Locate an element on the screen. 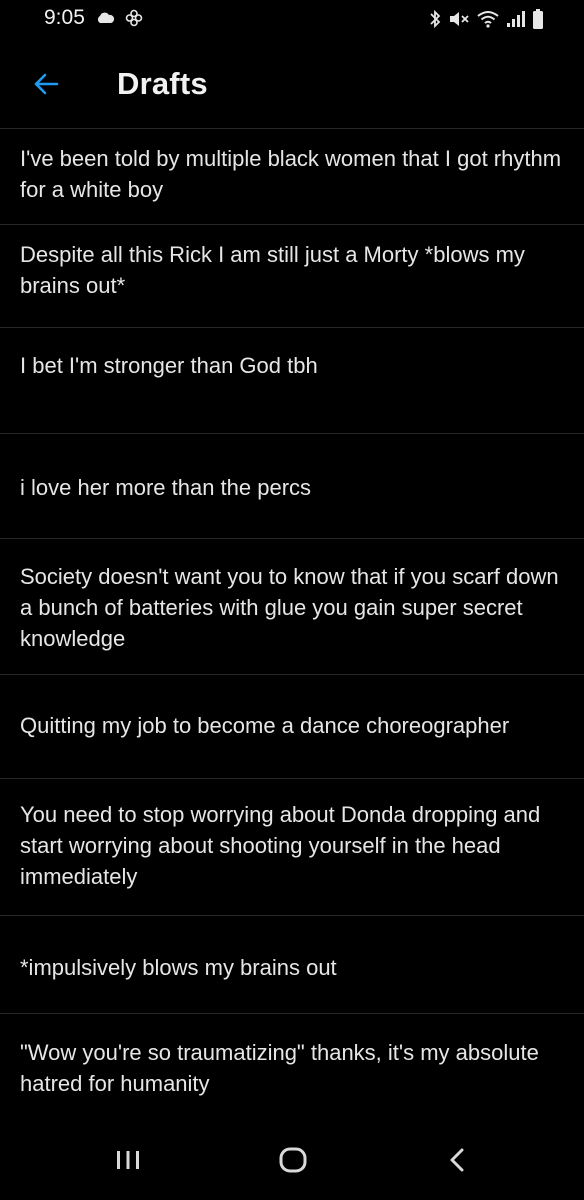 The image size is (584, 1200). cloud-icon is located at coordinates (105, 18).